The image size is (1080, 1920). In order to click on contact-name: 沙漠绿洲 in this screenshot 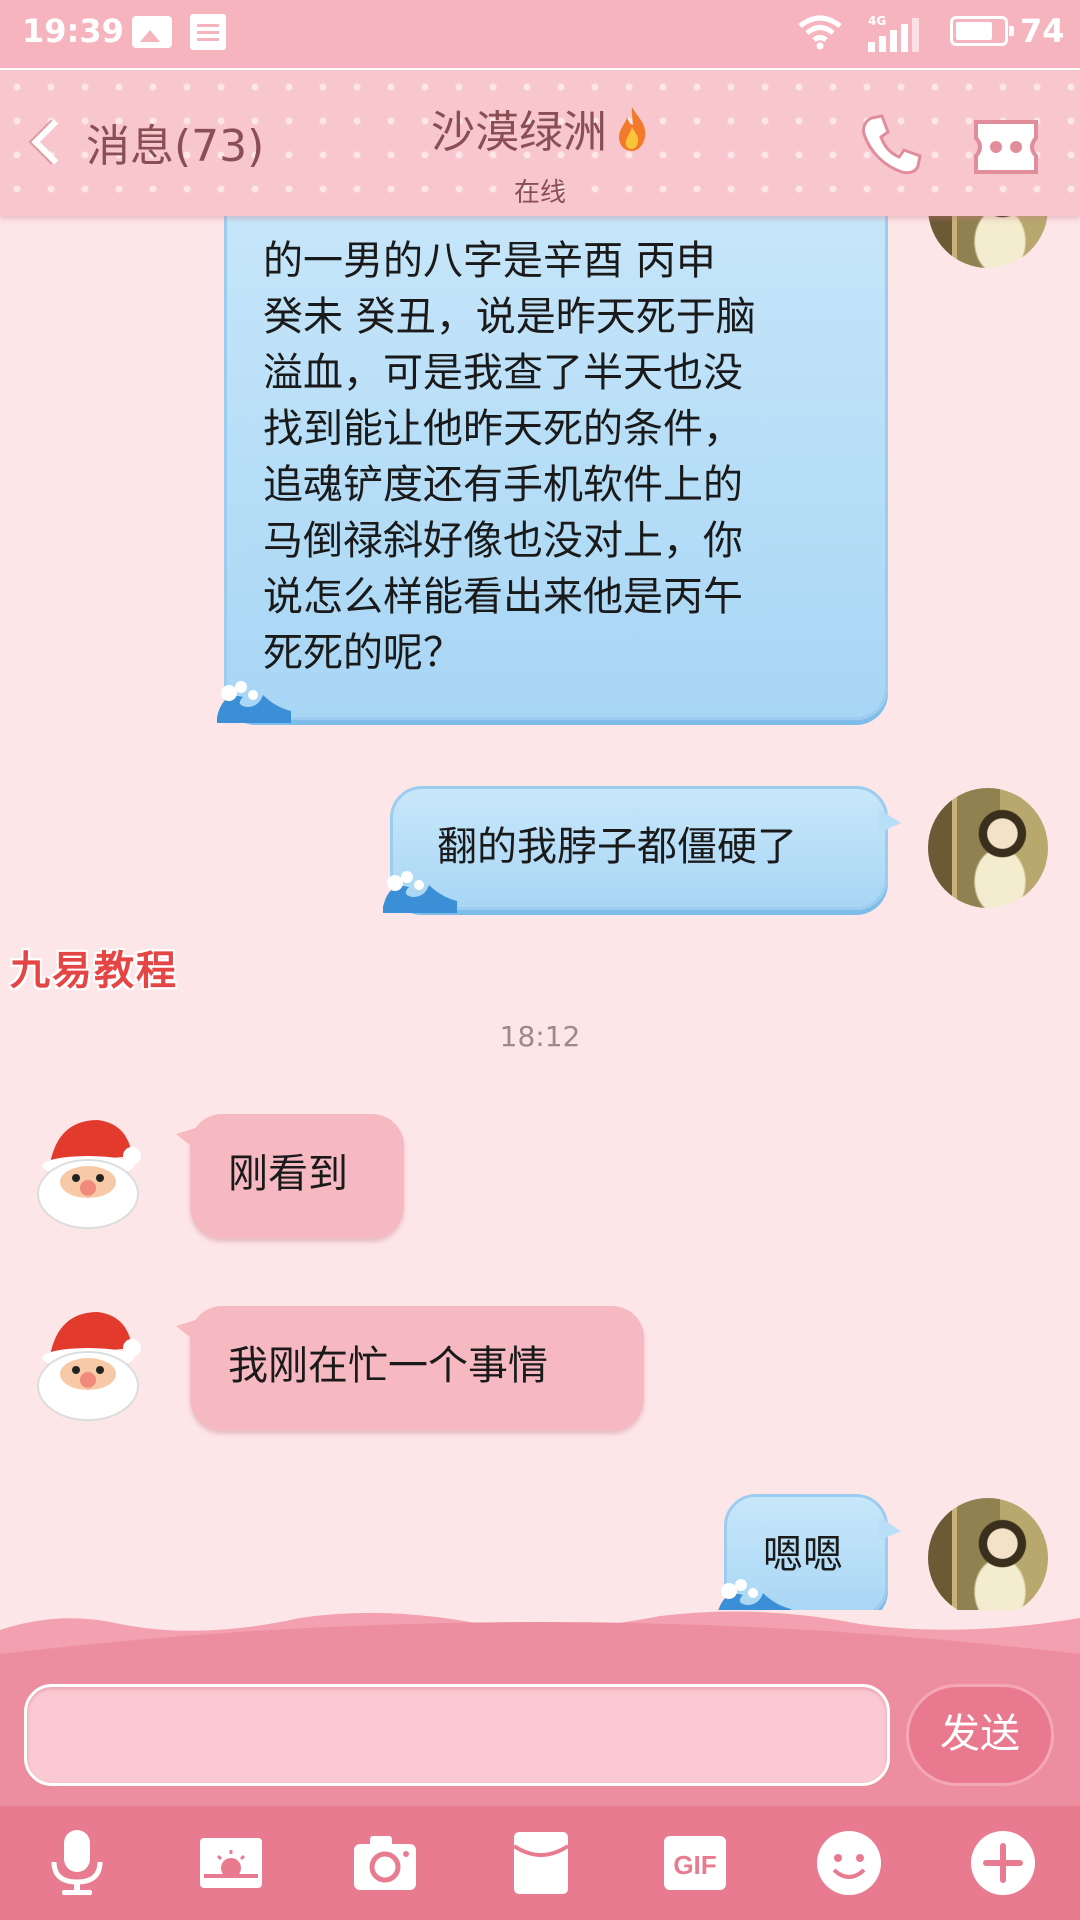, I will do `click(519, 132)`.